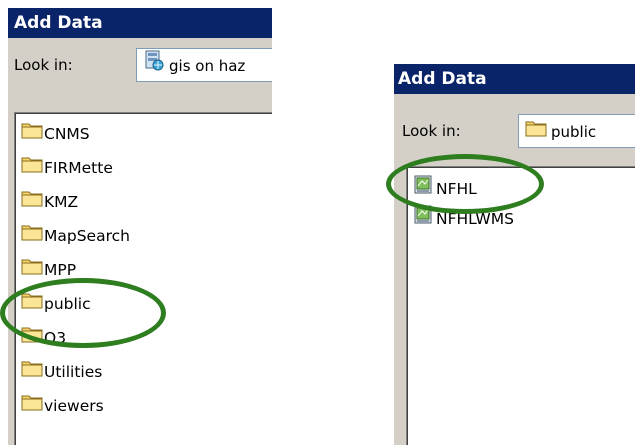 This screenshot has height=445, width=635. Describe the element at coordinates (87, 235) in the screenshot. I see `folder-label: MapSearch` at that location.